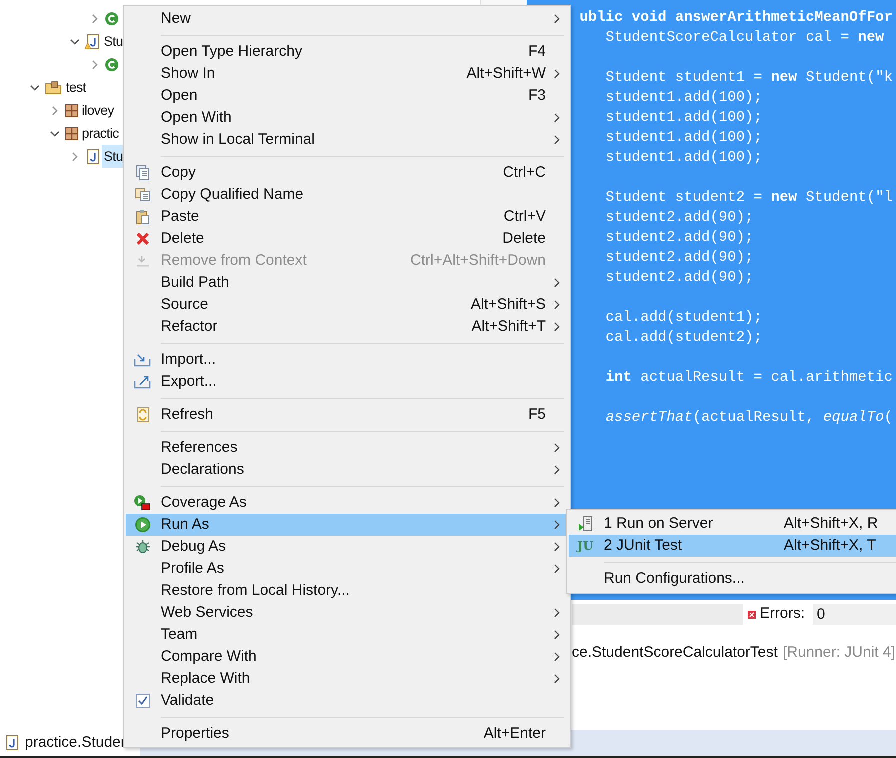 The width and height of the screenshot is (896, 758). Describe the element at coordinates (831, 546) in the screenshot. I see `shortcut-label: Alt+Shift+X, T` at that location.